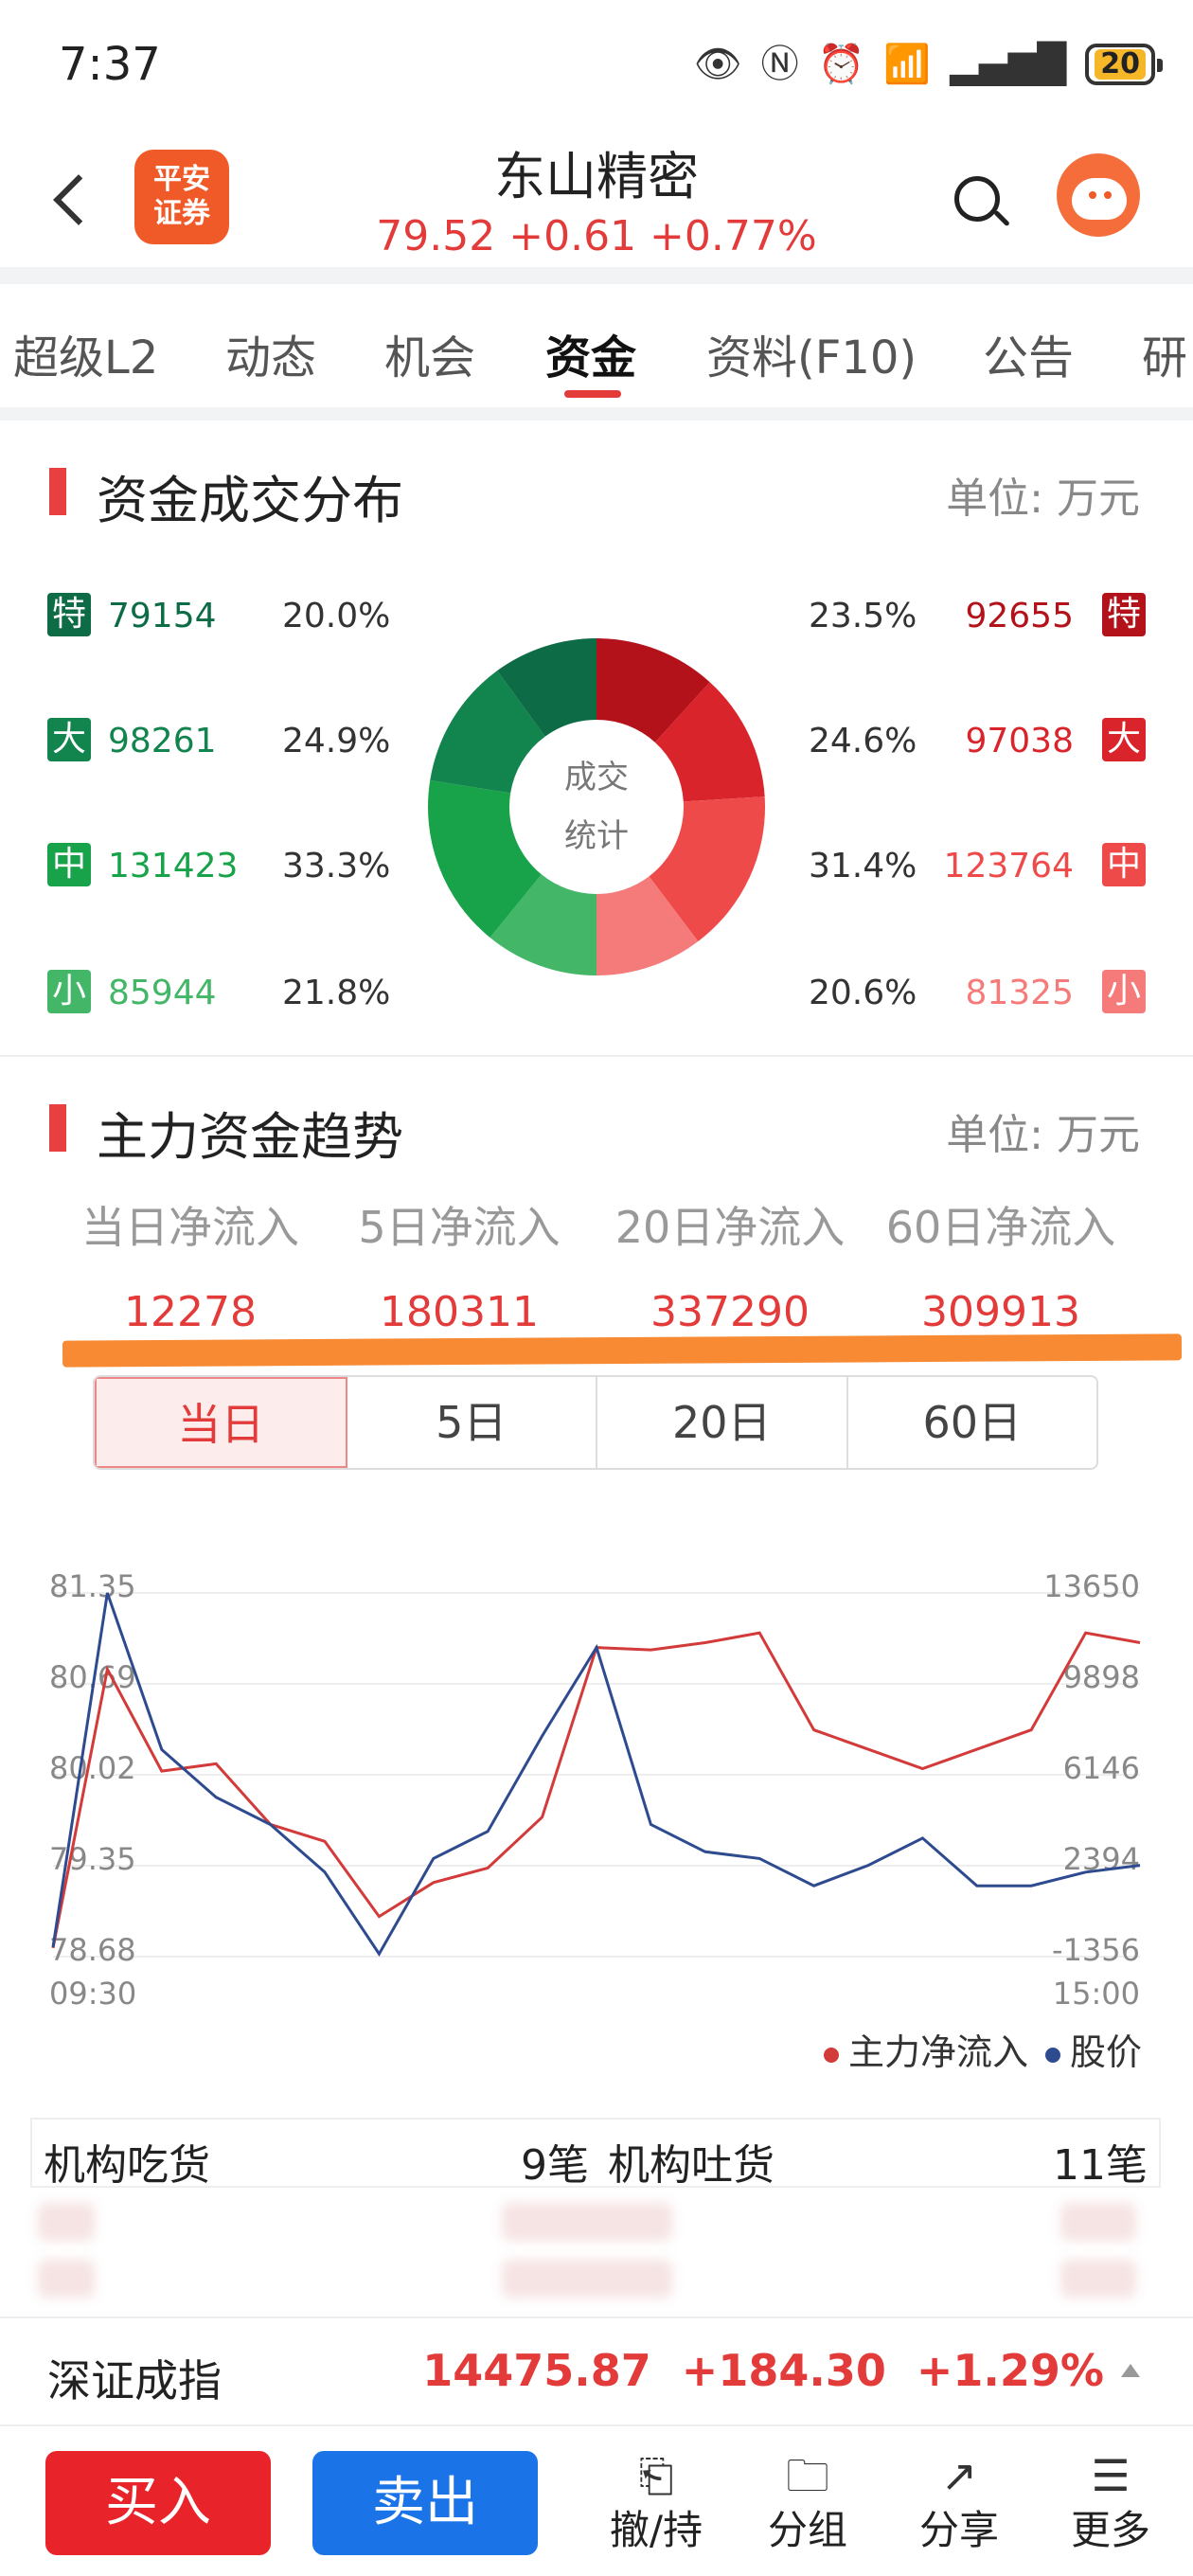 This screenshot has height=2576, width=1193. I want to click on x-end-label: 15:00, so click(1096, 1994).